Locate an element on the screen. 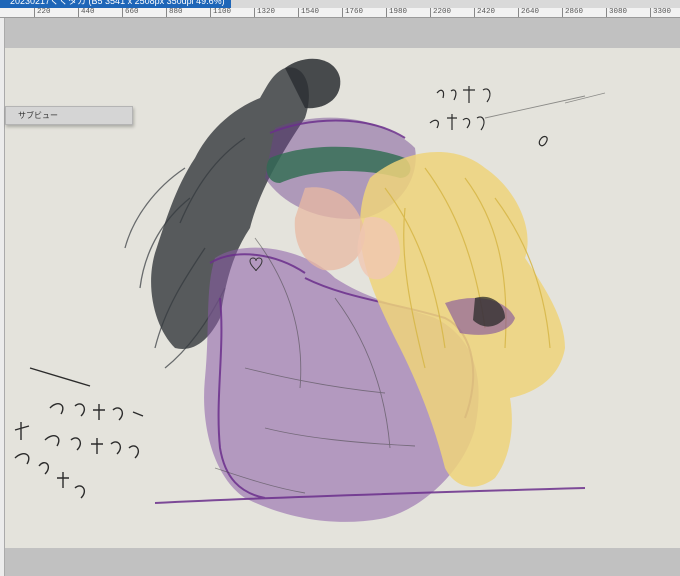  ruler-label: 1100 is located at coordinates (220, 12).